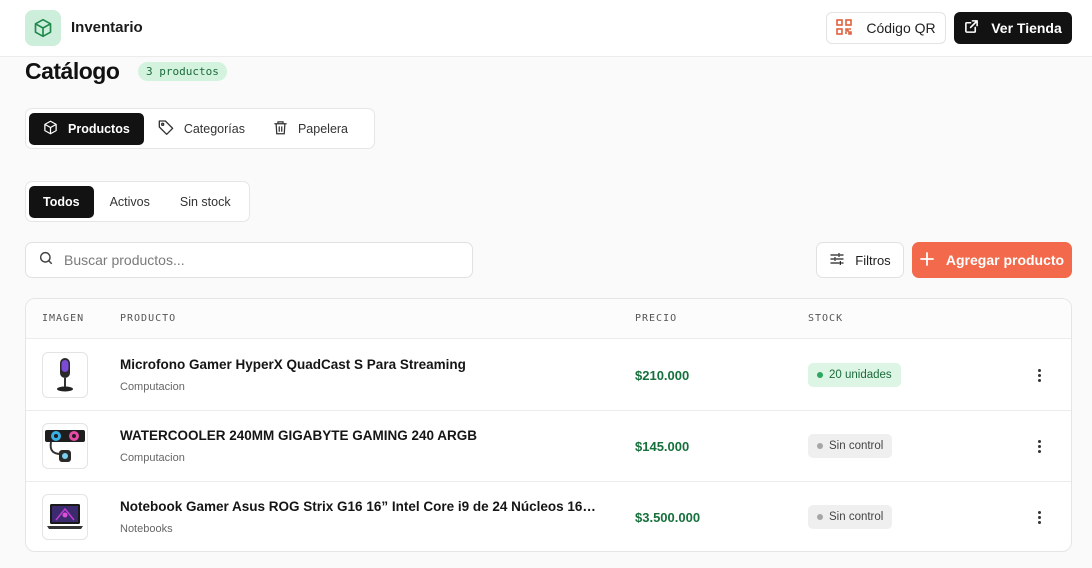 The width and height of the screenshot is (1092, 568). I want to click on watercooler-icon, so click(65, 446).